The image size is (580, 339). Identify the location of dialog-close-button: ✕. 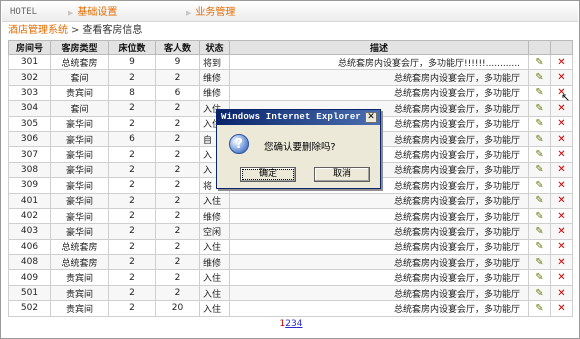
(371, 117).